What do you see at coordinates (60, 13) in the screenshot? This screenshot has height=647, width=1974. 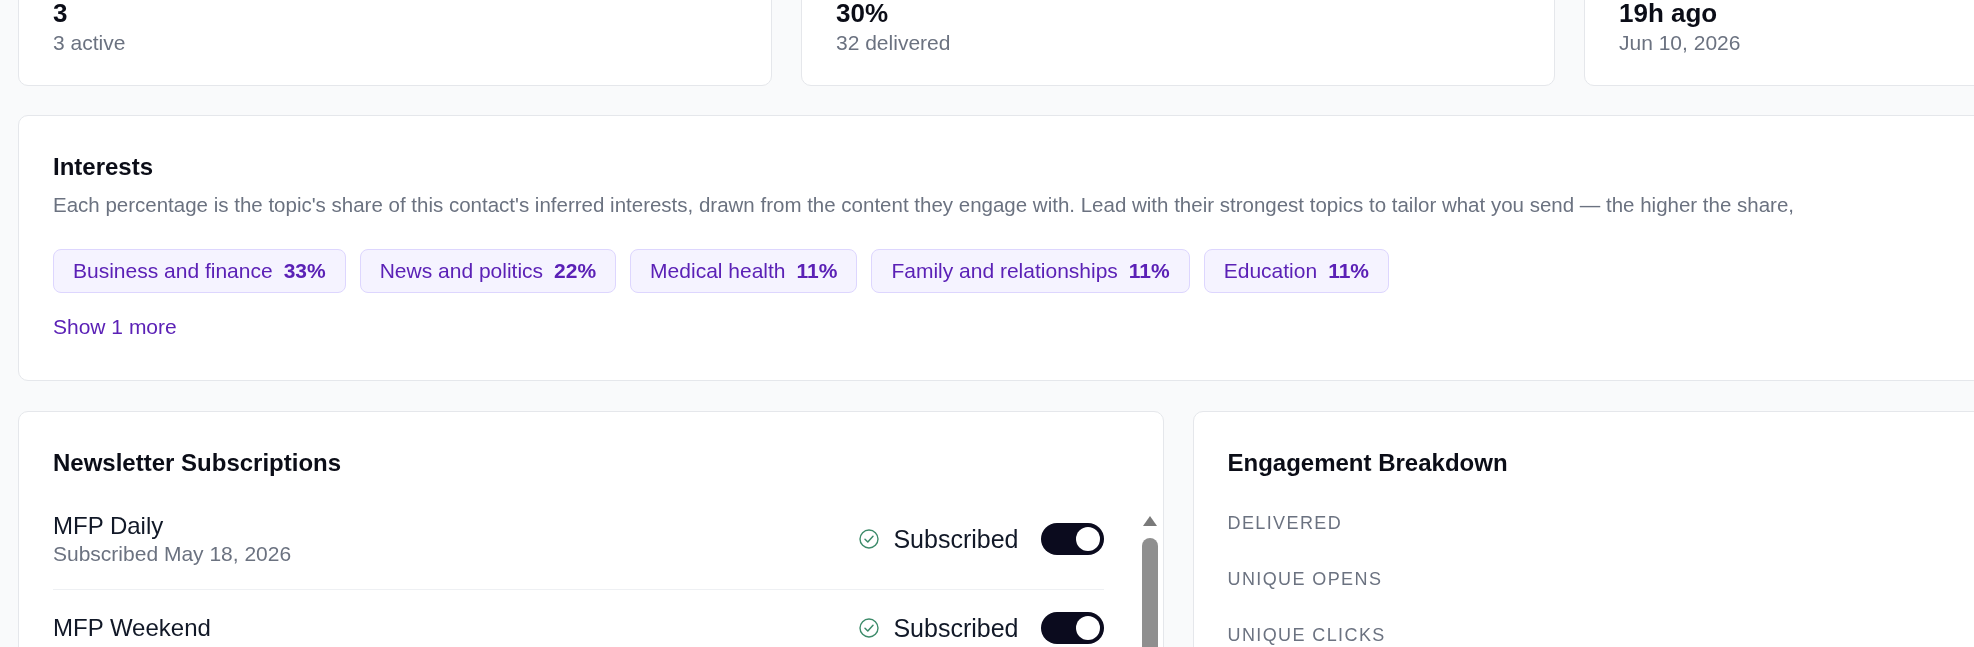 I see `stat-value: 3` at bounding box center [60, 13].